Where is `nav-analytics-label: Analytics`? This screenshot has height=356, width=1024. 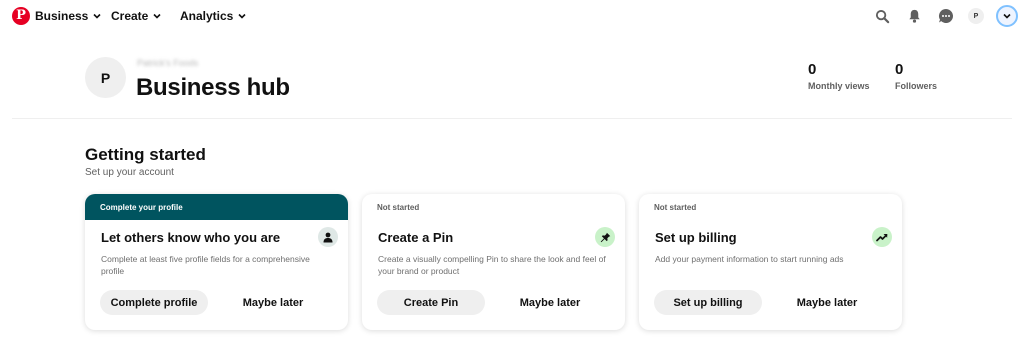 nav-analytics-label: Analytics is located at coordinates (207, 16).